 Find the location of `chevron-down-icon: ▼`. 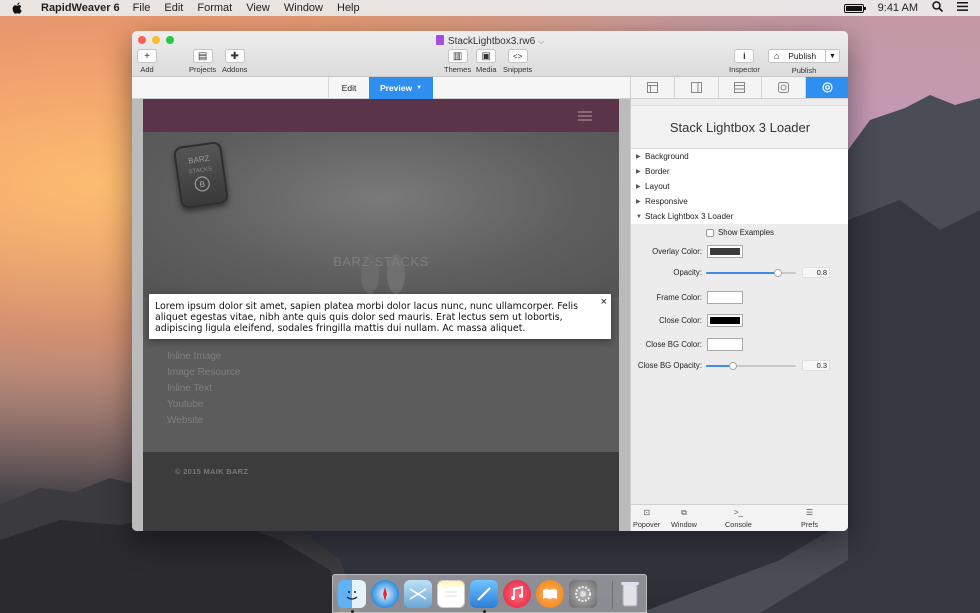

chevron-down-icon: ▼ is located at coordinates (419, 88).